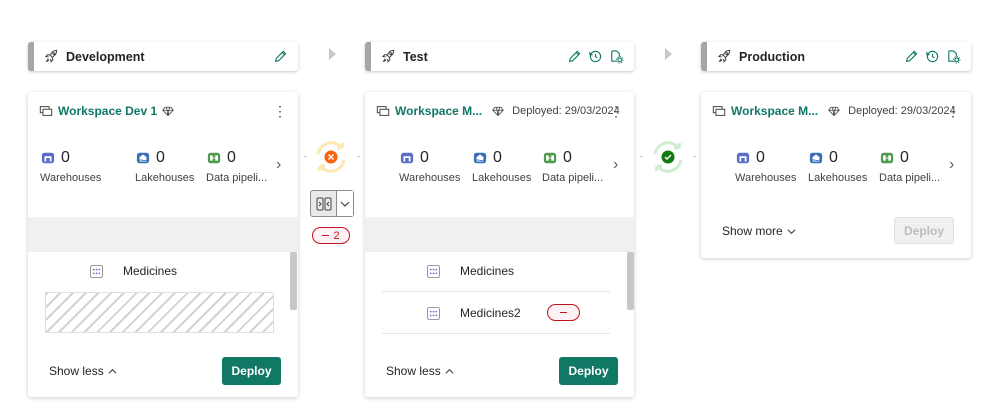 This screenshot has width=999, height=413. Describe the element at coordinates (772, 56) in the screenshot. I see `stage-title: Production` at that location.